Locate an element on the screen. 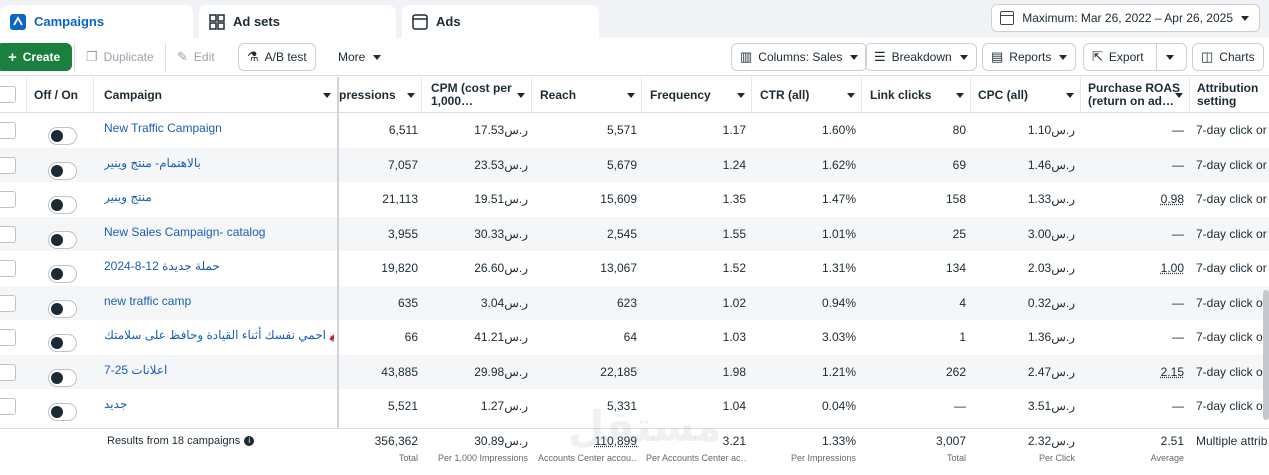 The image size is (1269, 475). tab-campaigns: Campaigns is located at coordinates (96, 21).